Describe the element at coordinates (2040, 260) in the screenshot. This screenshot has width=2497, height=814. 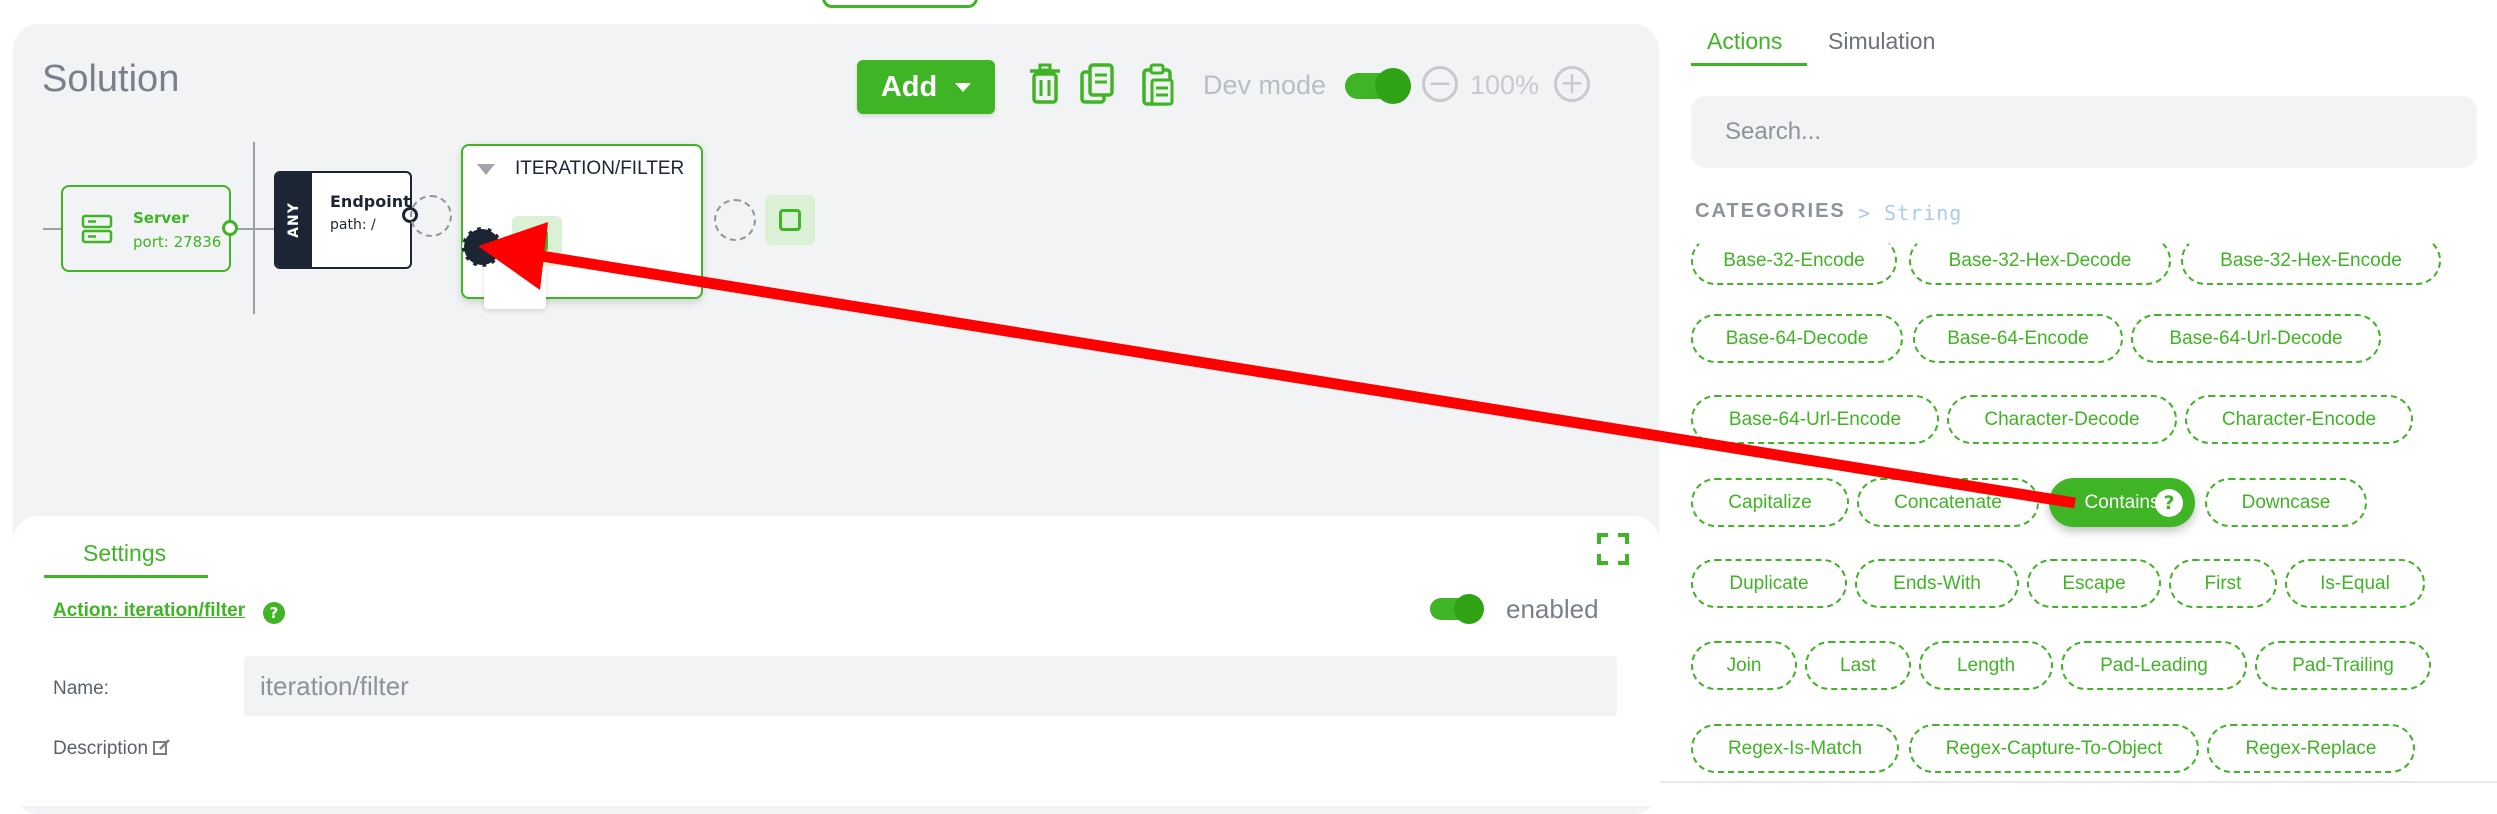
I see `chip-base-32-hex-decode: Base-32-Hex-Decode` at that location.